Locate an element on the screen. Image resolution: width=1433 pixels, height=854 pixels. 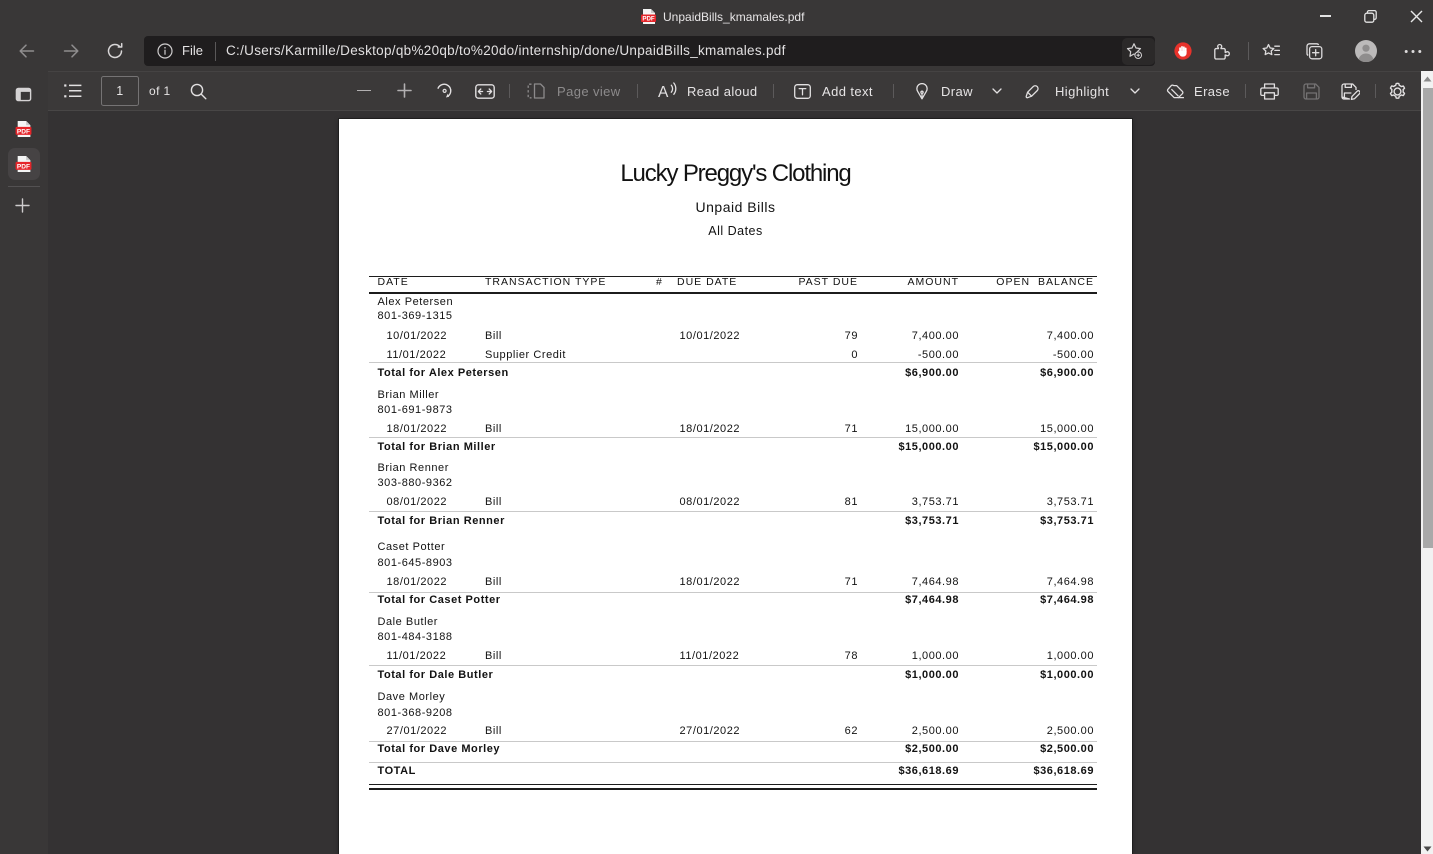
svg-text: A is located at coordinates (663, 92).